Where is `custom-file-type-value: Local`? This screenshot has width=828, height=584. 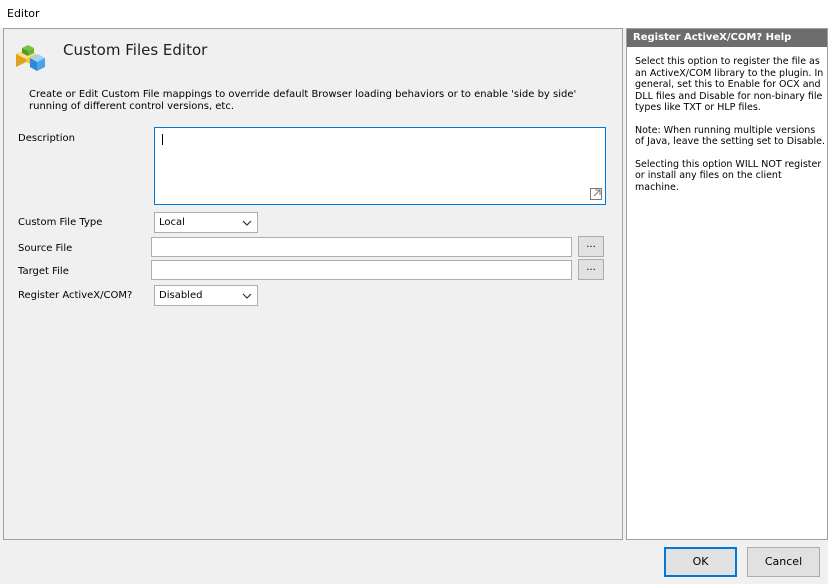
custom-file-type-value: Local is located at coordinates (172, 222).